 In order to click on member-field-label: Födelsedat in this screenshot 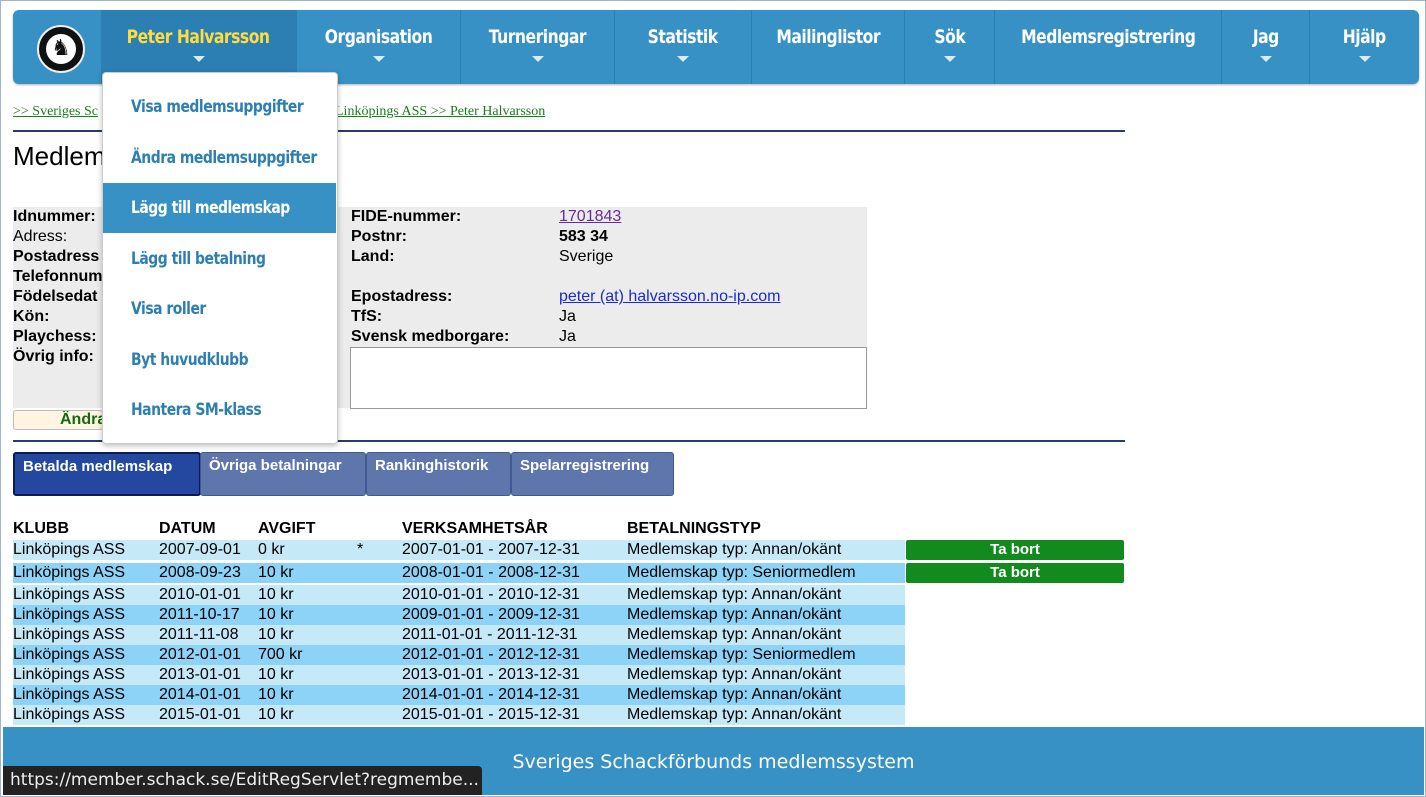, I will do `click(55, 296)`.